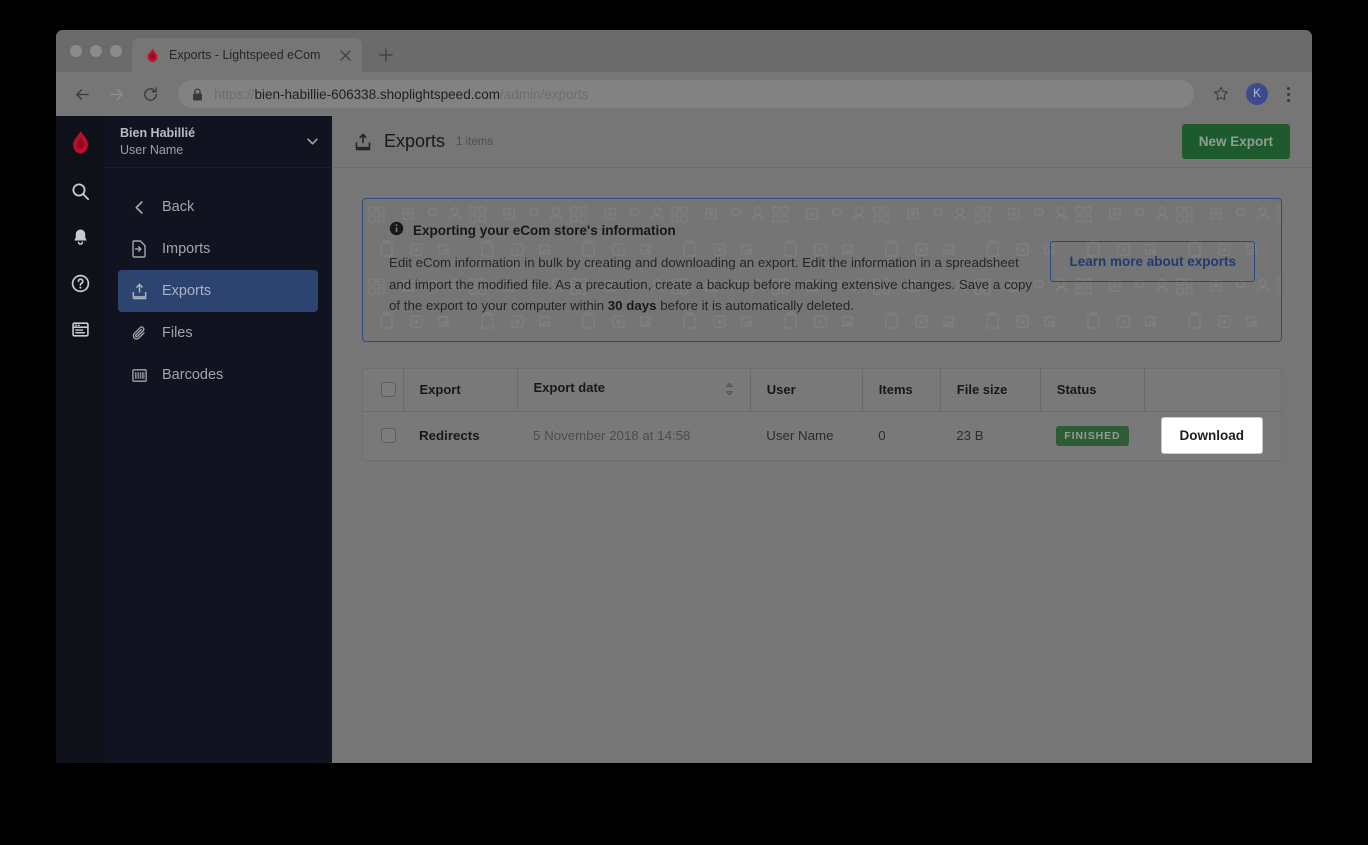  I want to click on sidebar-item-exports: Exports, so click(218, 291).